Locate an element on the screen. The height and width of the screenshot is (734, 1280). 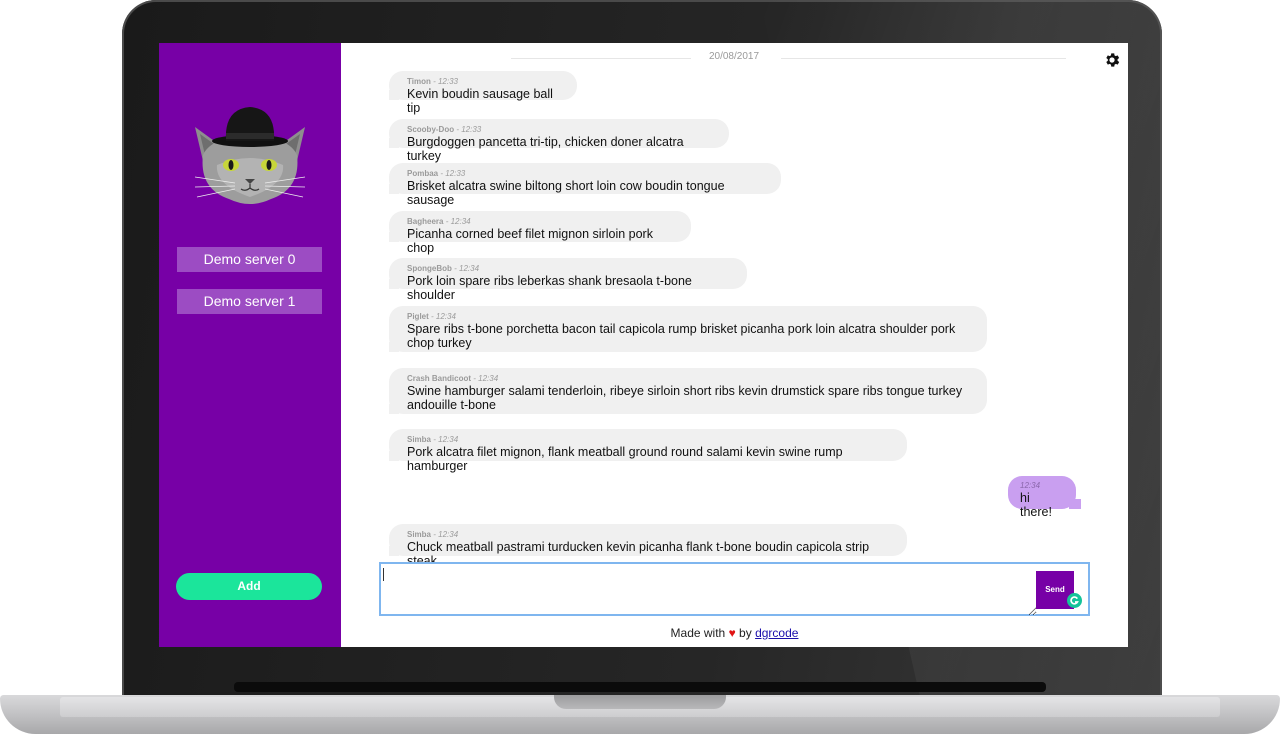
cat-avatar-icon is located at coordinates (250, 155).